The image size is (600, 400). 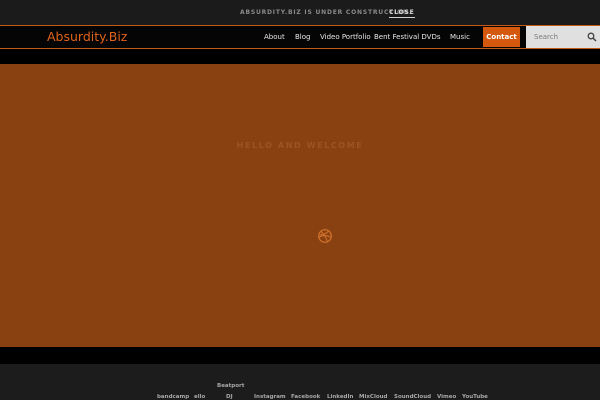 What do you see at coordinates (345, 37) in the screenshot?
I see `nav-video-portfolio: Video Portfolio` at bounding box center [345, 37].